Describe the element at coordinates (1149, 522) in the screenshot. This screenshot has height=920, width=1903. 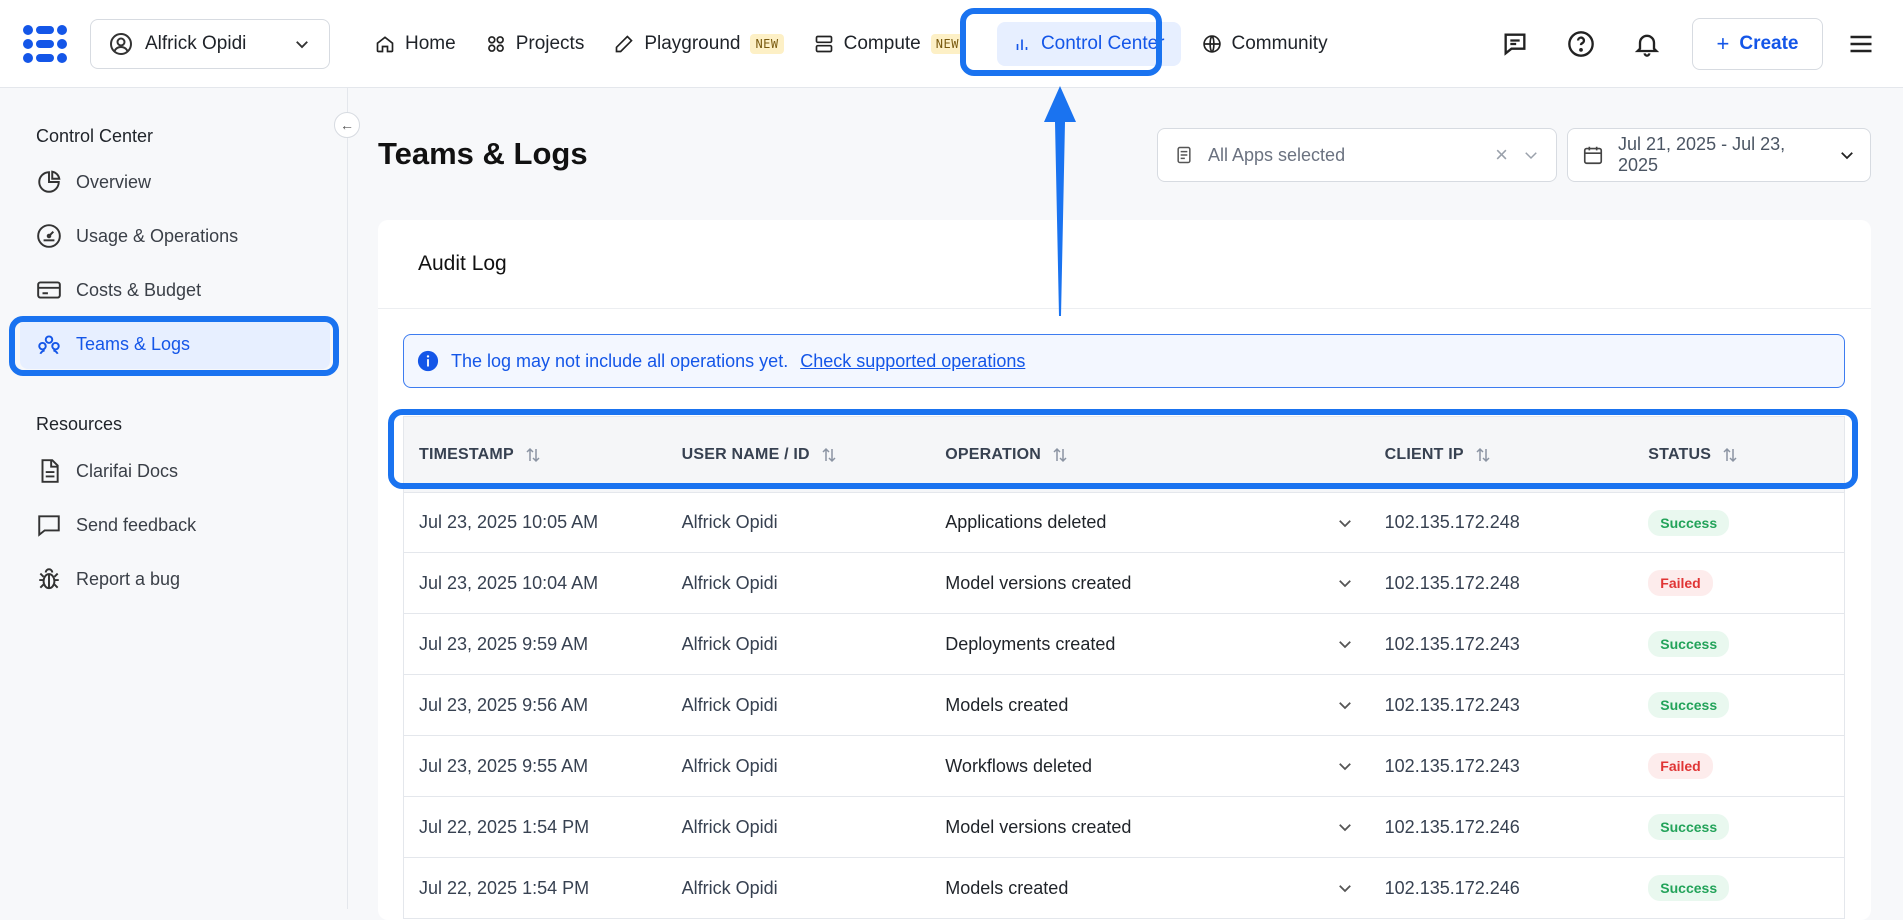
I see `cell-operation: Applications deleted` at that location.